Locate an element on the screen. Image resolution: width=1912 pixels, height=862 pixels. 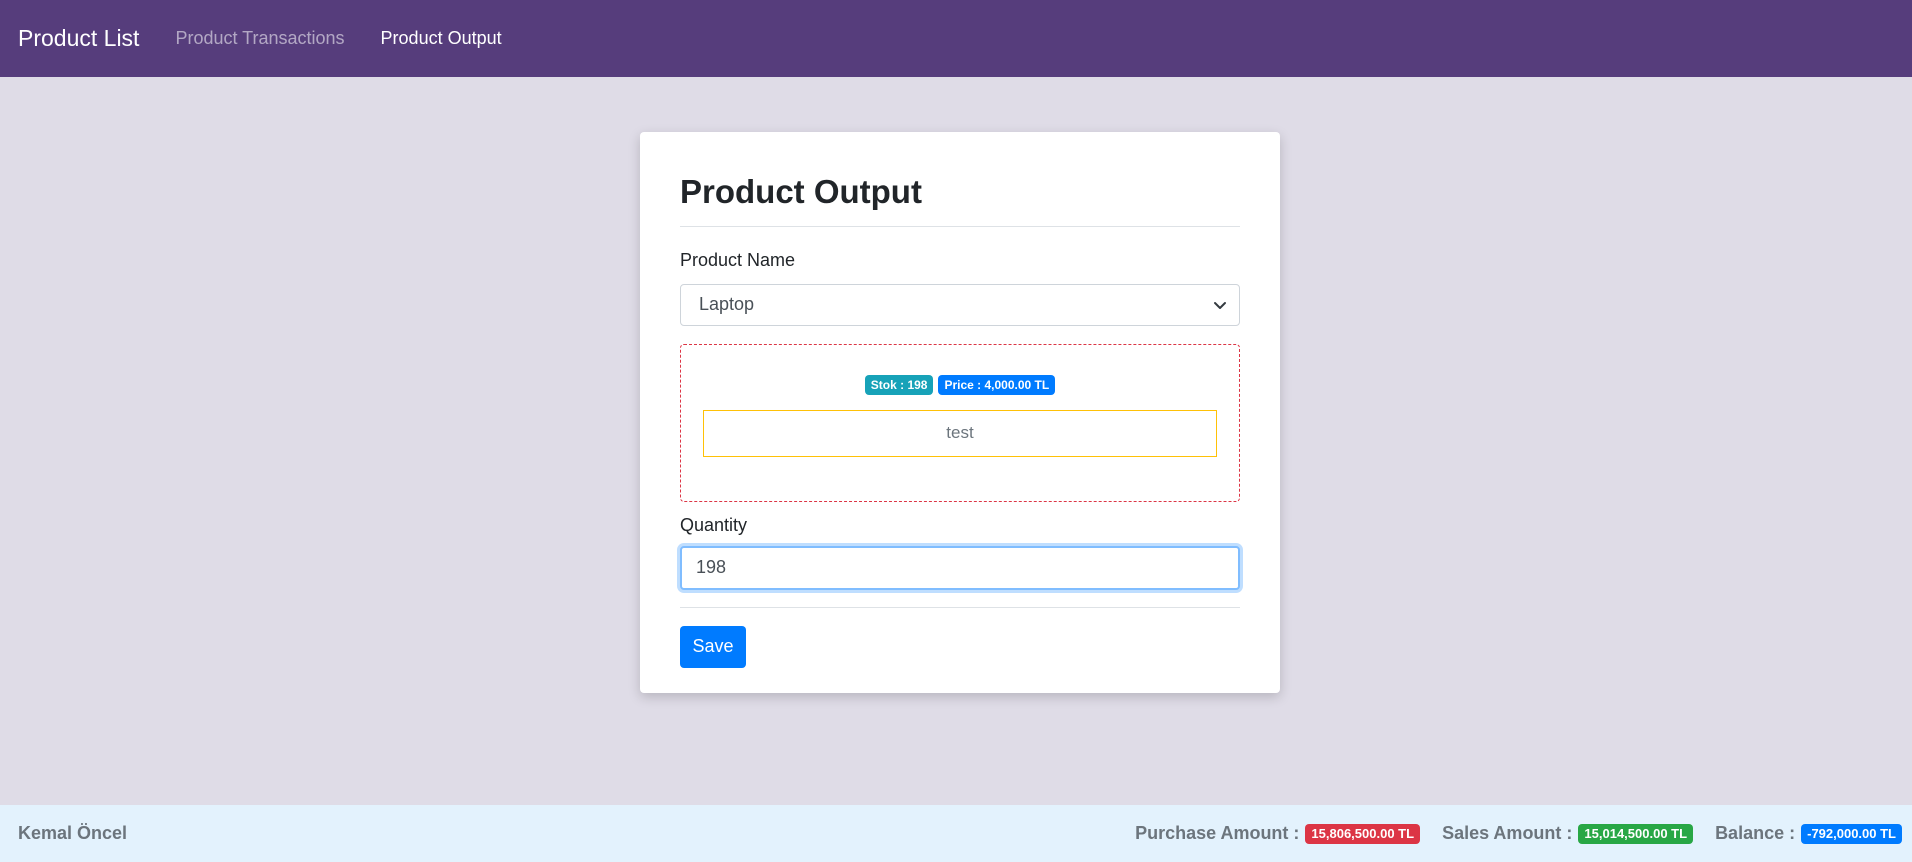
price-badge: Price : 4,000.00 TL is located at coordinates (997, 384).